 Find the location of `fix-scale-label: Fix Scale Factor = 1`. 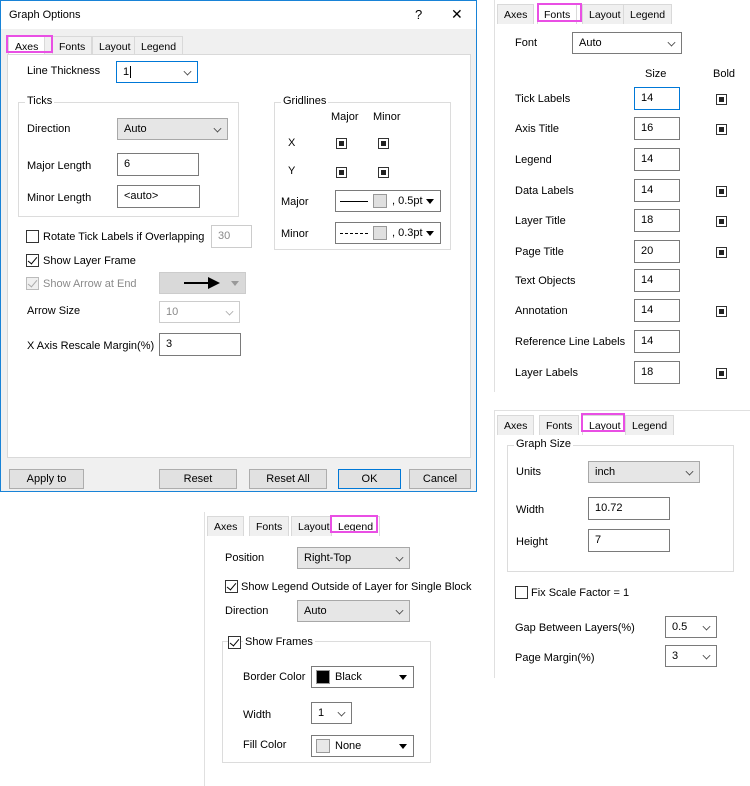

fix-scale-label: Fix Scale Factor = 1 is located at coordinates (580, 593).